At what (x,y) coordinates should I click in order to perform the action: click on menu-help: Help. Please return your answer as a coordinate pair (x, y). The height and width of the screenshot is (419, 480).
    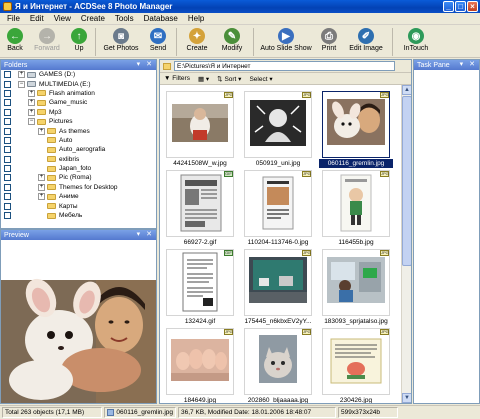
    Looking at the image, I should click on (196, 18).